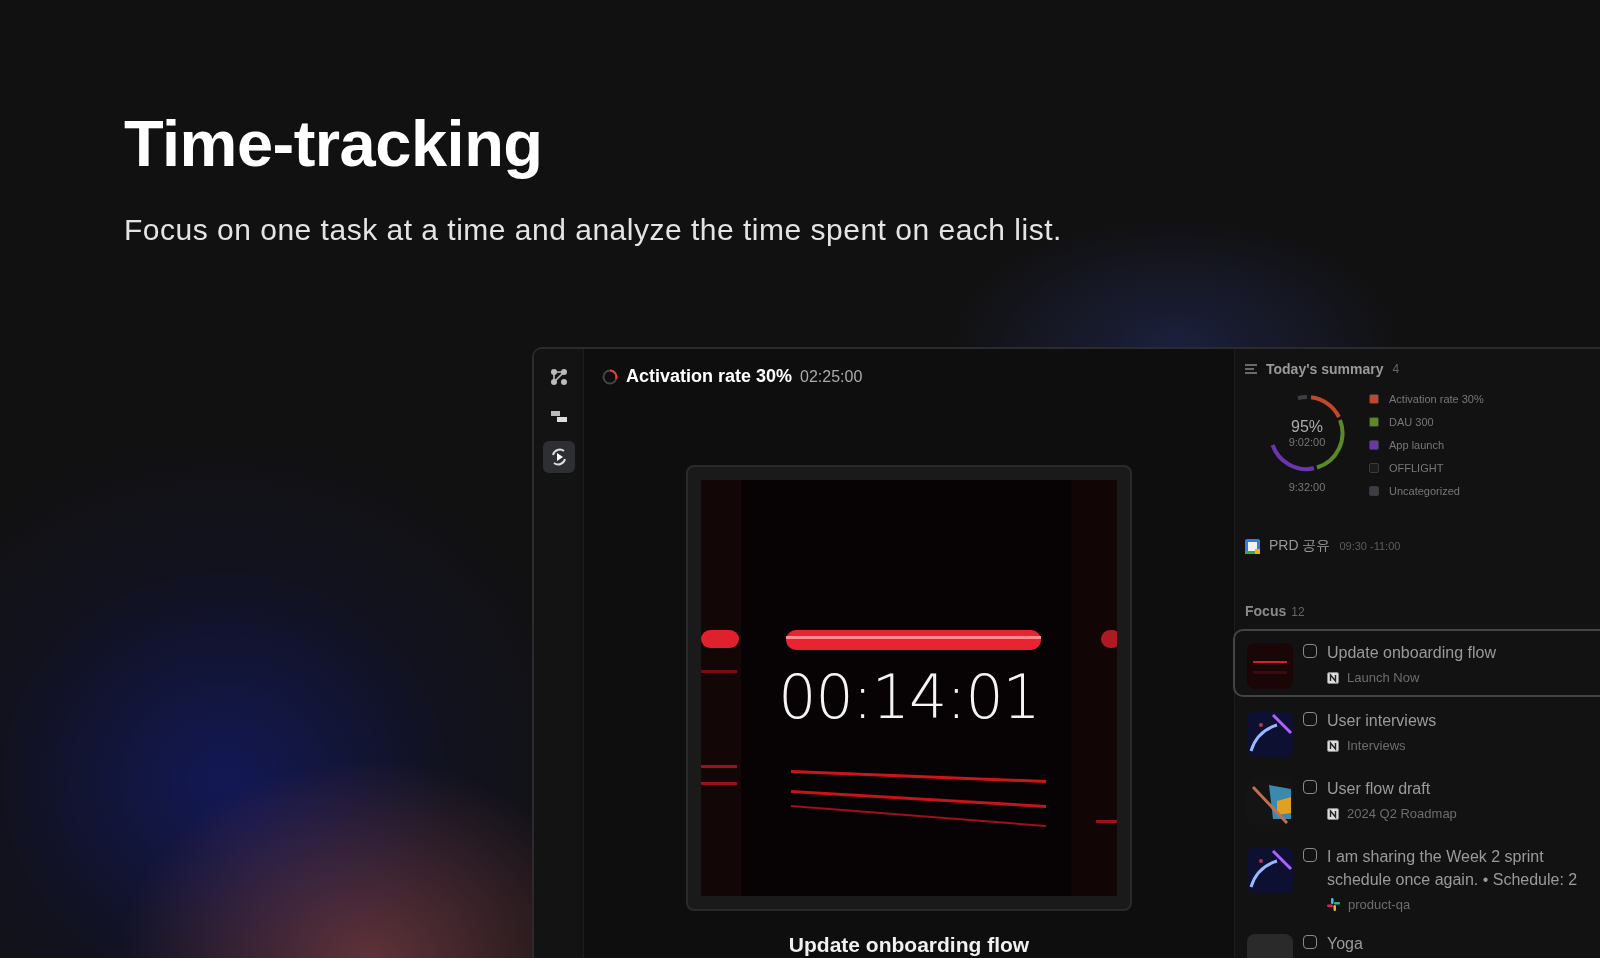  I want to click on focus-item: I am sharing the Week 2 sprint schedule once again. • Schedule: 2 product-qa, so click(1416, 877).